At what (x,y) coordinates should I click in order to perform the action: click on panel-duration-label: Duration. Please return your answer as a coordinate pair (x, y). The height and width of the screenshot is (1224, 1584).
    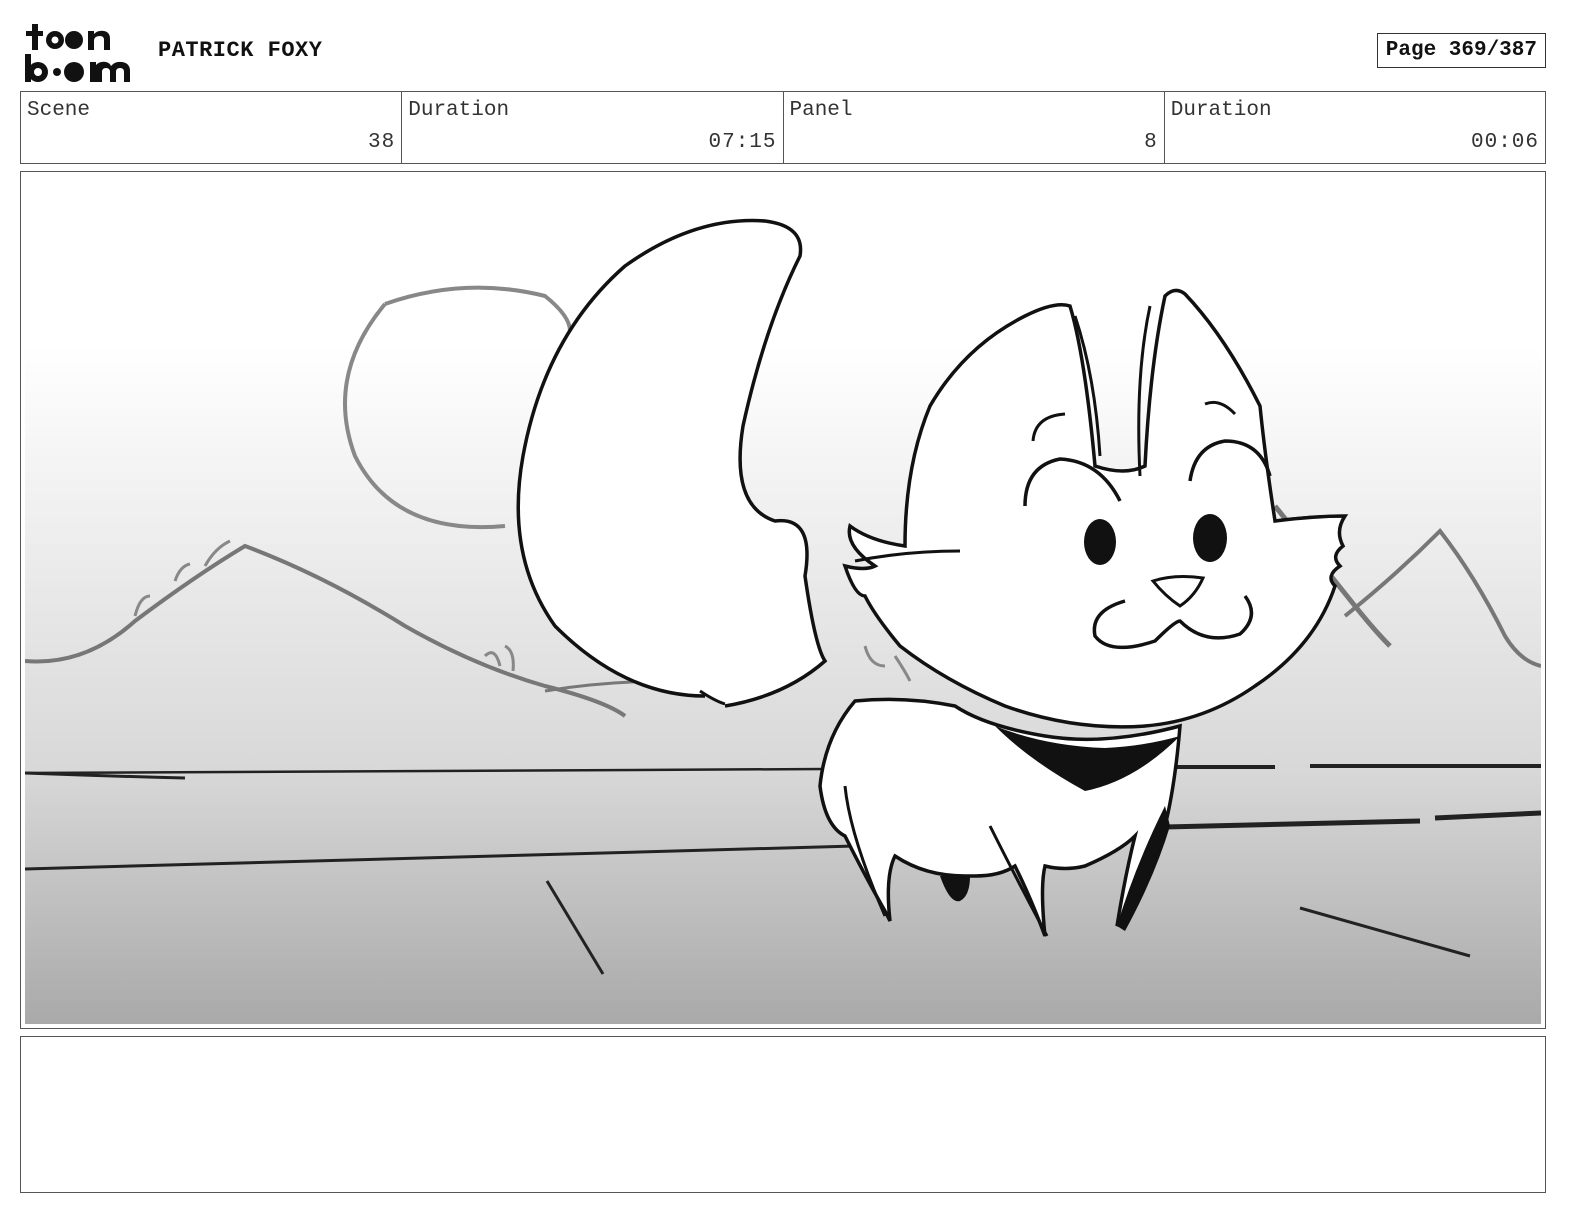
    Looking at the image, I should click on (1221, 110).